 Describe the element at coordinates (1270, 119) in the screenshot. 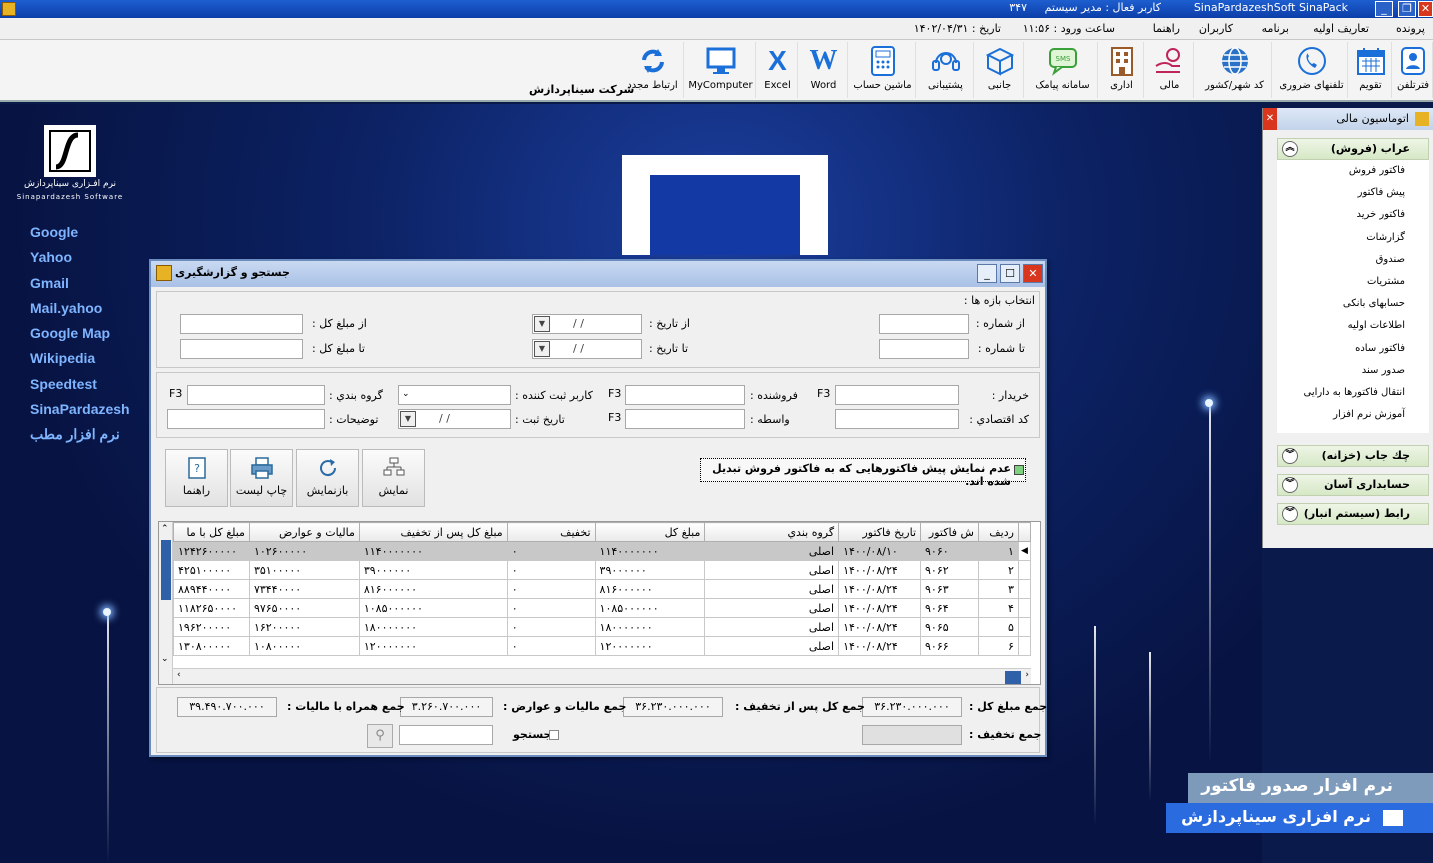

I see `panel-close-button: ✕` at that location.